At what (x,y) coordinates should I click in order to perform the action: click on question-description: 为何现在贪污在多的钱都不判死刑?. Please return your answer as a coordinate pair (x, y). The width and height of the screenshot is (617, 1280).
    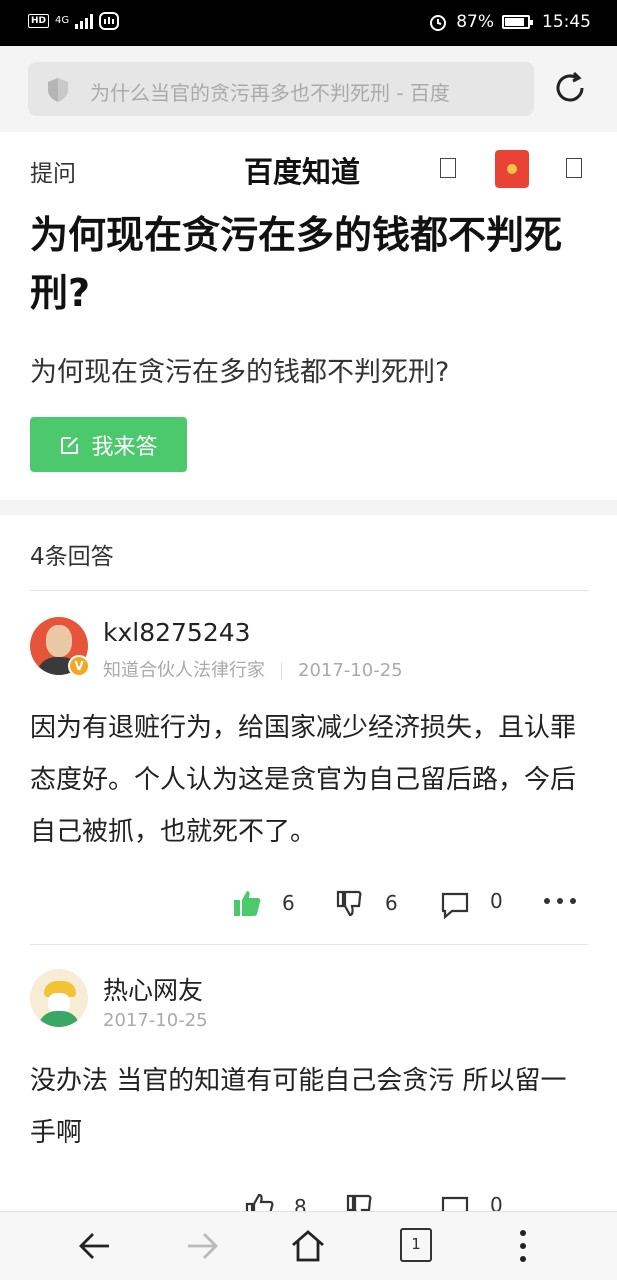
    Looking at the image, I should click on (240, 372).